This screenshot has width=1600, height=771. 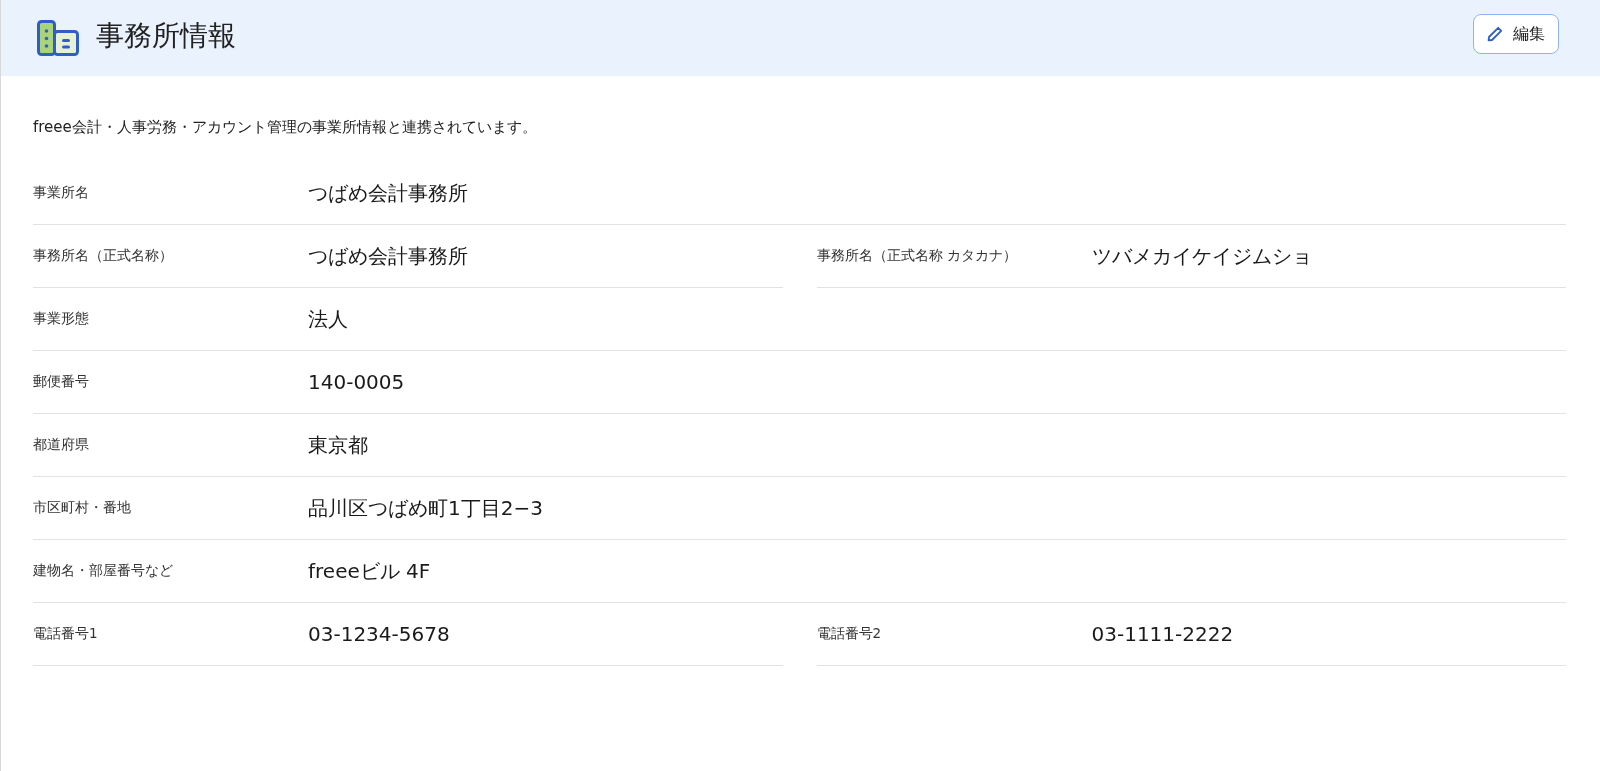 I want to click on pencil-icon, so click(x=1495, y=34).